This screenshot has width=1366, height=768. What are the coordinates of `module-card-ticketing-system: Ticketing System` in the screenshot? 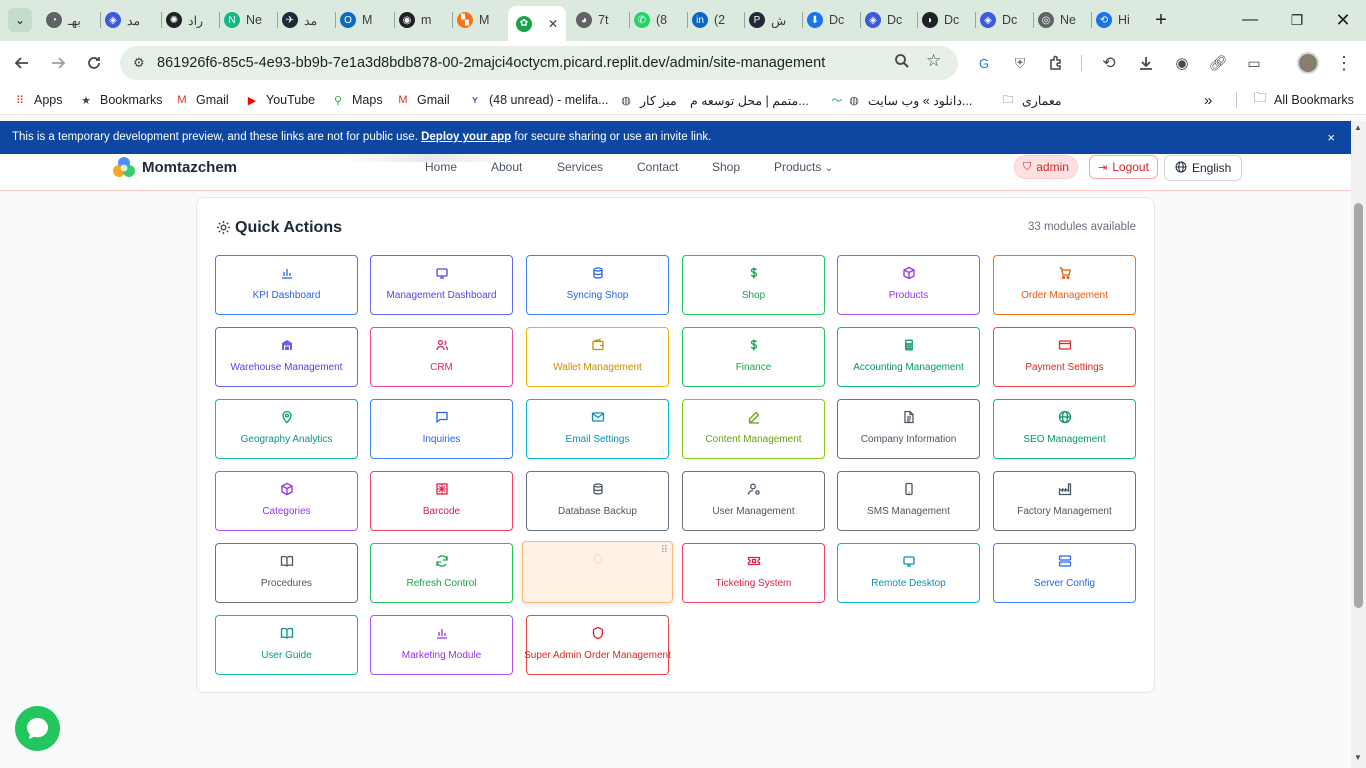 It's located at (753, 573).